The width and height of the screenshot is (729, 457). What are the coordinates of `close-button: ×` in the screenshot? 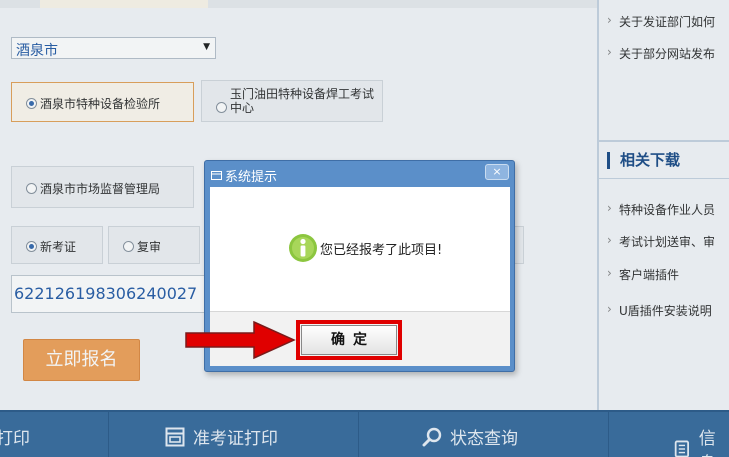 It's located at (497, 172).